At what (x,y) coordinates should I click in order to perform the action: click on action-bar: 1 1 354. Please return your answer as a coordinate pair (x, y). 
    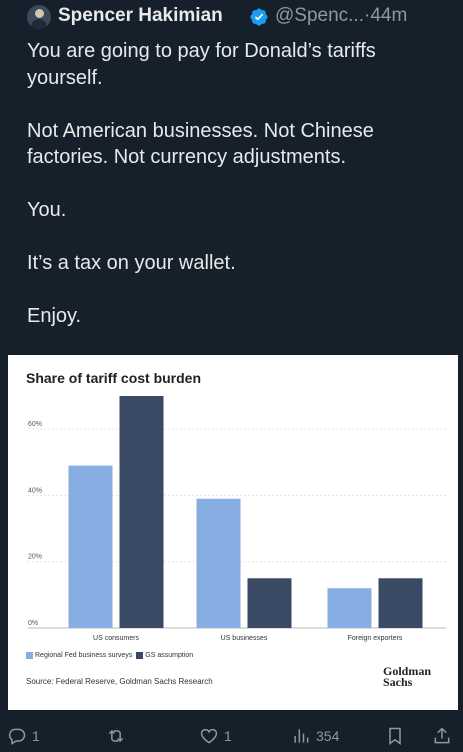
    Looking at the image, I should click on (231, 736).